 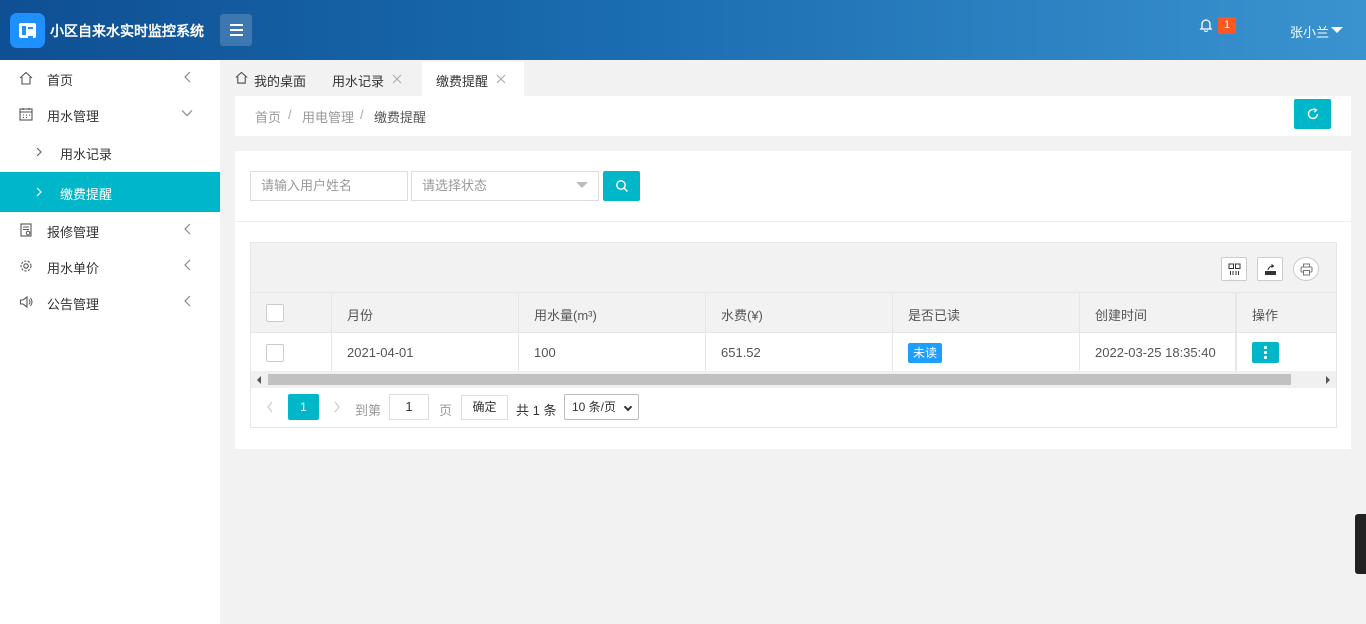 What do you see at coordinates (400, 117) in the screenshot?
I see `breadcrumb-item: 缴费提醒` at bounding box center [400, 117].